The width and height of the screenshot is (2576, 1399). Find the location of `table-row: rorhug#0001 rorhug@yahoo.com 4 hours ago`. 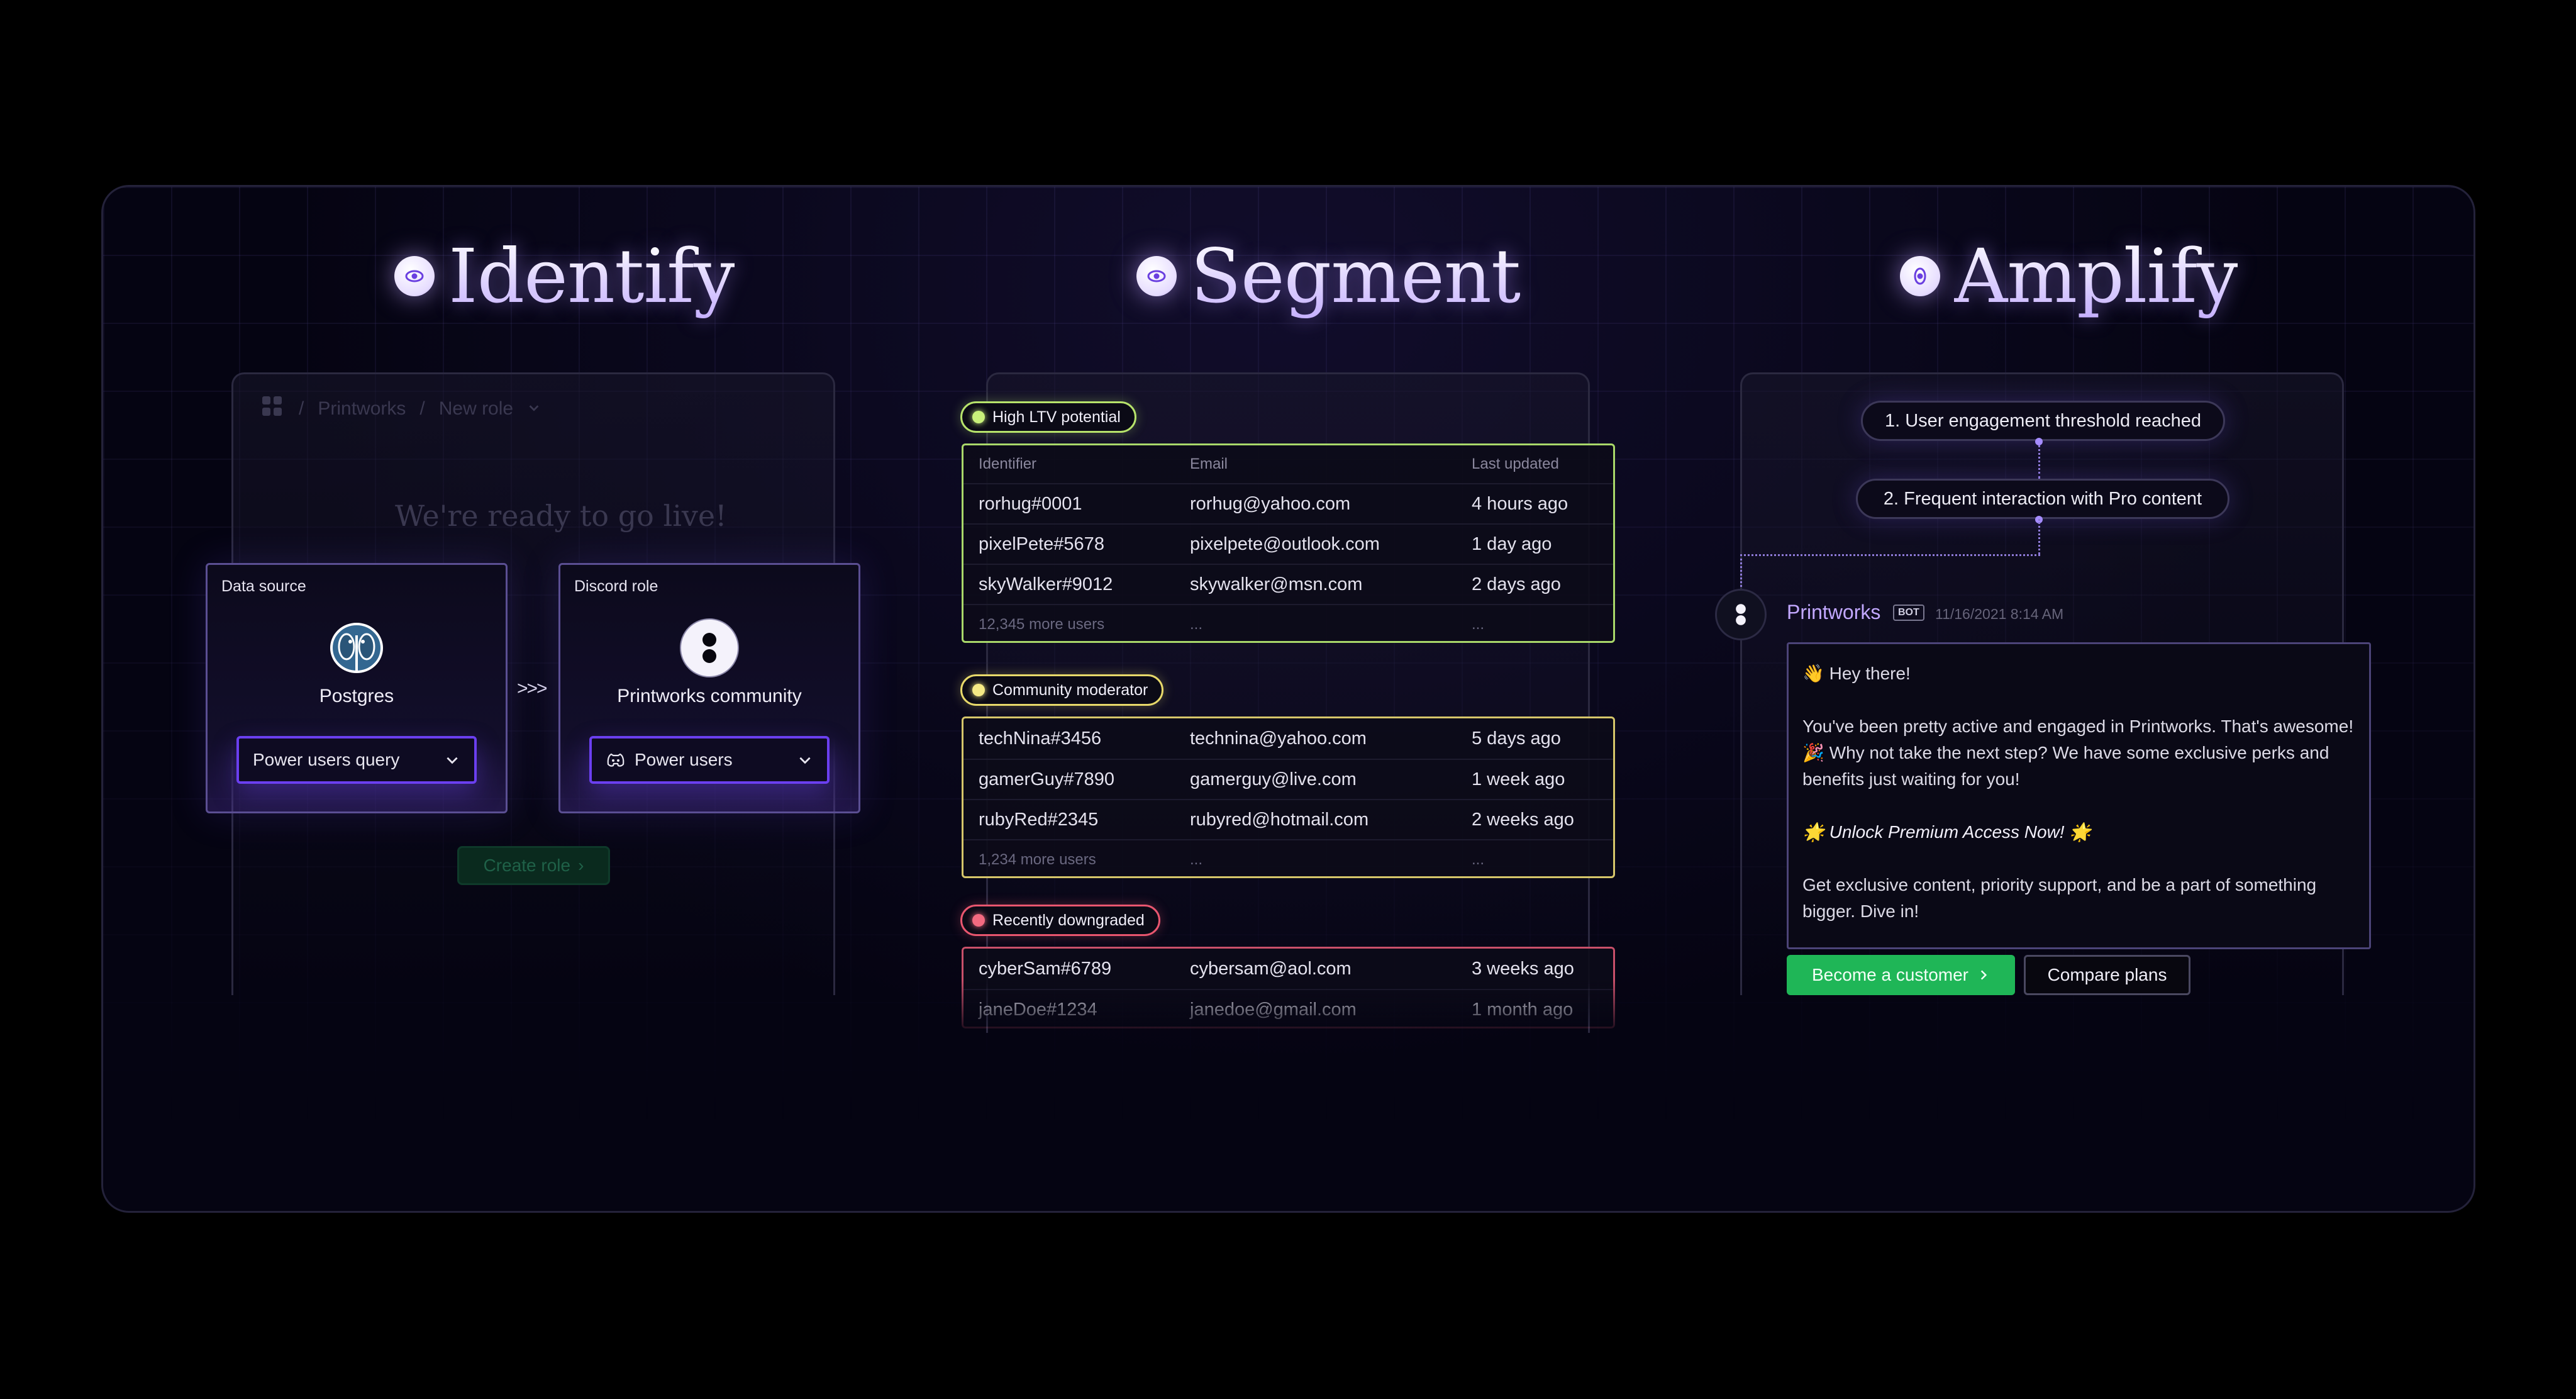

table-row: rorhug#0001 rorhug@yahoo.com 4 hours ago is located at coordinates (1288, 503).